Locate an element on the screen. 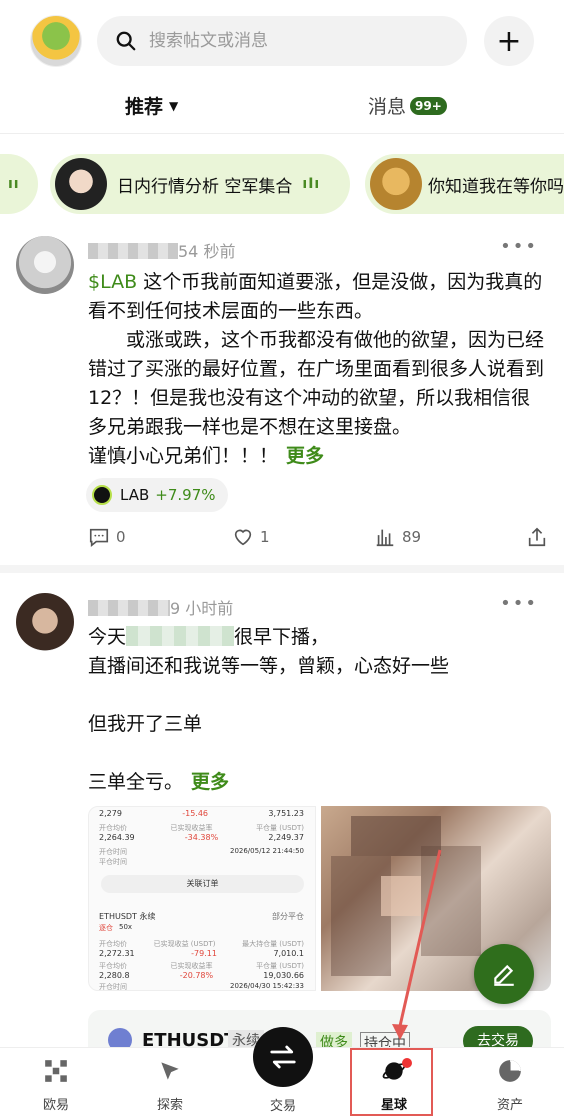 This screenshot has width=564, height=1117. add-post-button: + is located at coordinates (509, 41).